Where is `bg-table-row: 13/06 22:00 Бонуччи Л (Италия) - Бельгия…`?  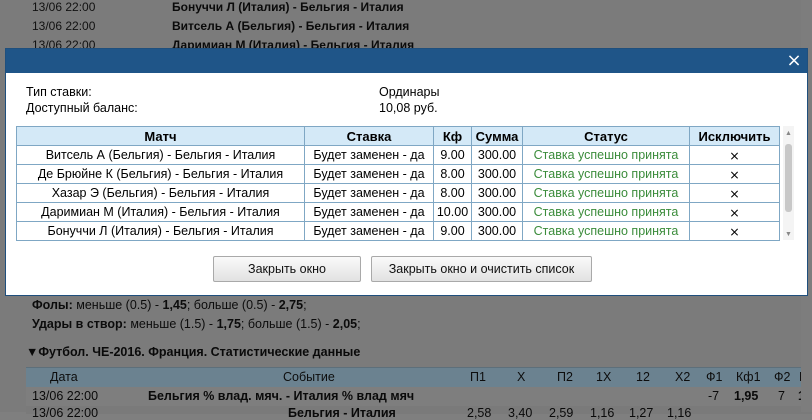 bg-table-row: 13/06 22:00 Бонуччи Л (Италия) - Бельгия… is located at coordinates (406, 8).